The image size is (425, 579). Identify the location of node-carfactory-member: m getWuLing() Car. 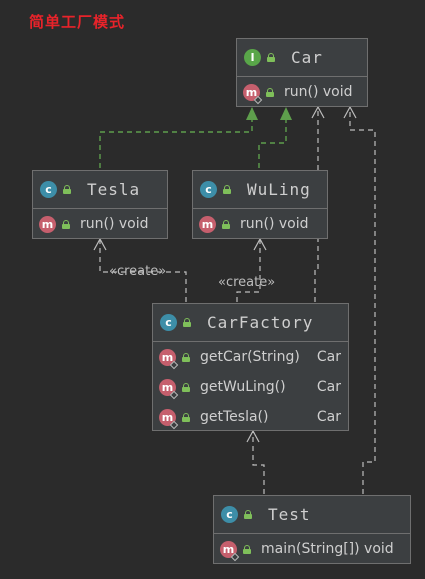
(250, 387).